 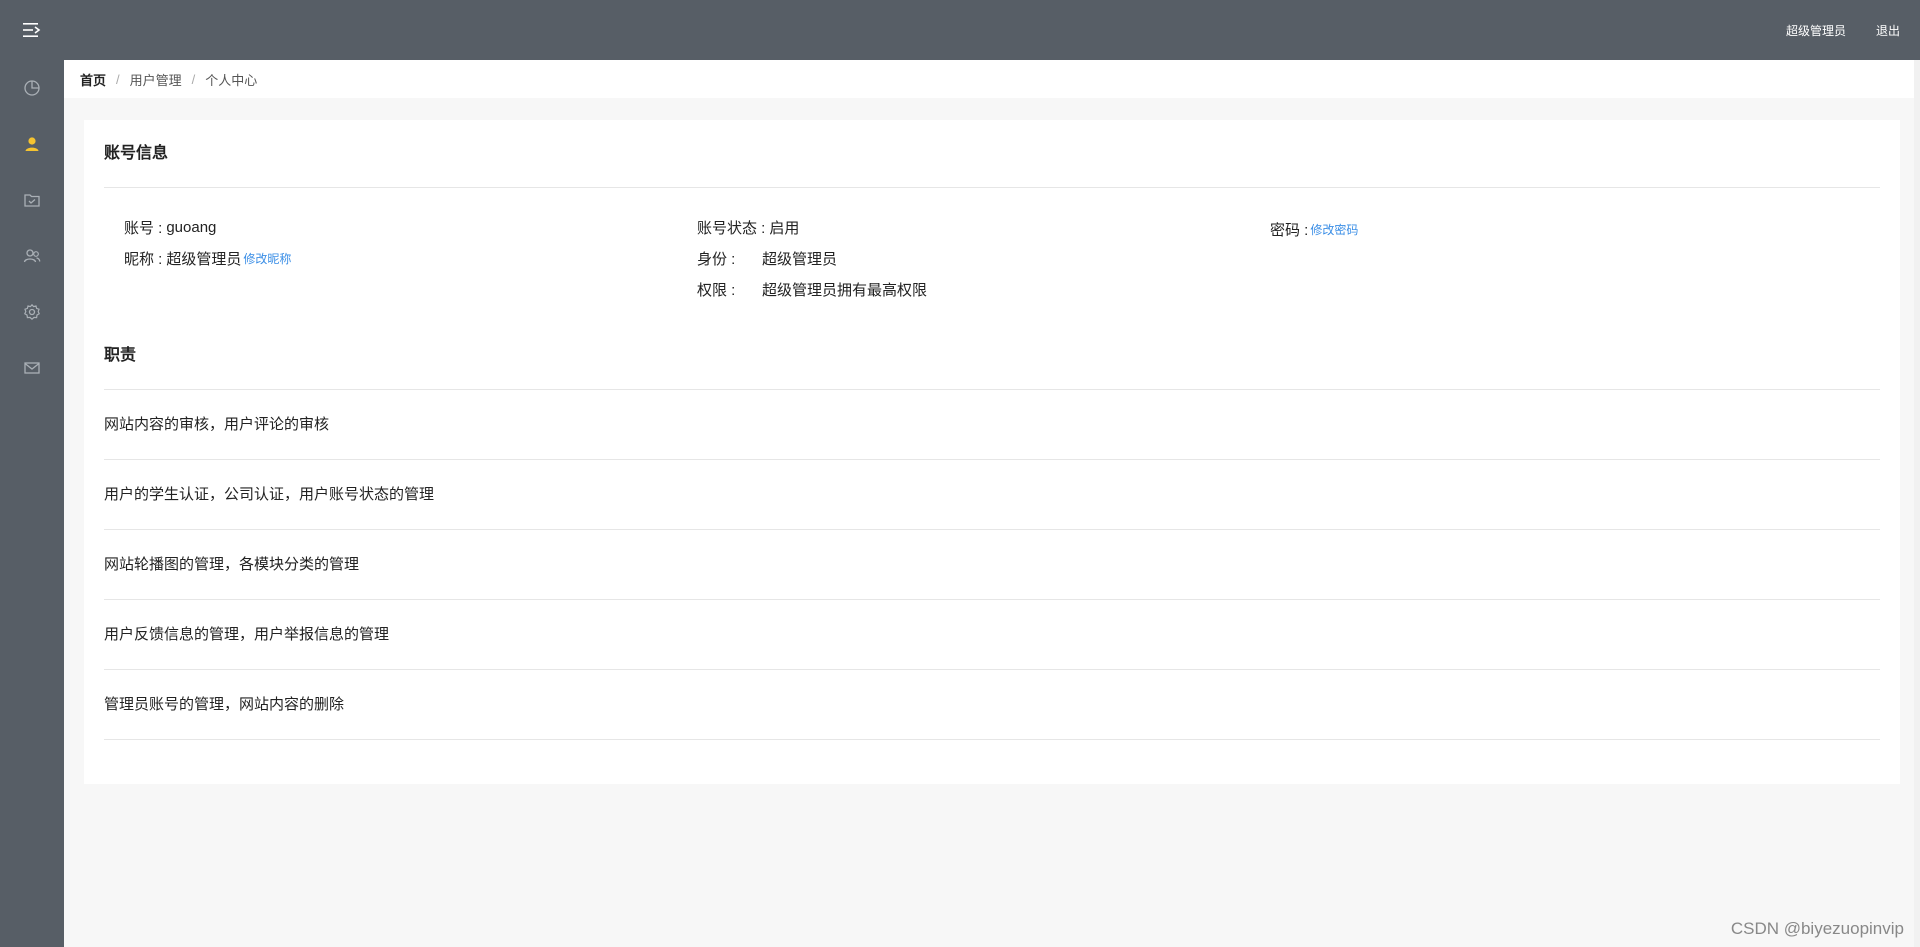 What do you see at coordinates (992, 79) in the screenshot?
I see `breadcrumb: 首页 / 用户管理 / 个人中心` at bounding box center [992, 79].